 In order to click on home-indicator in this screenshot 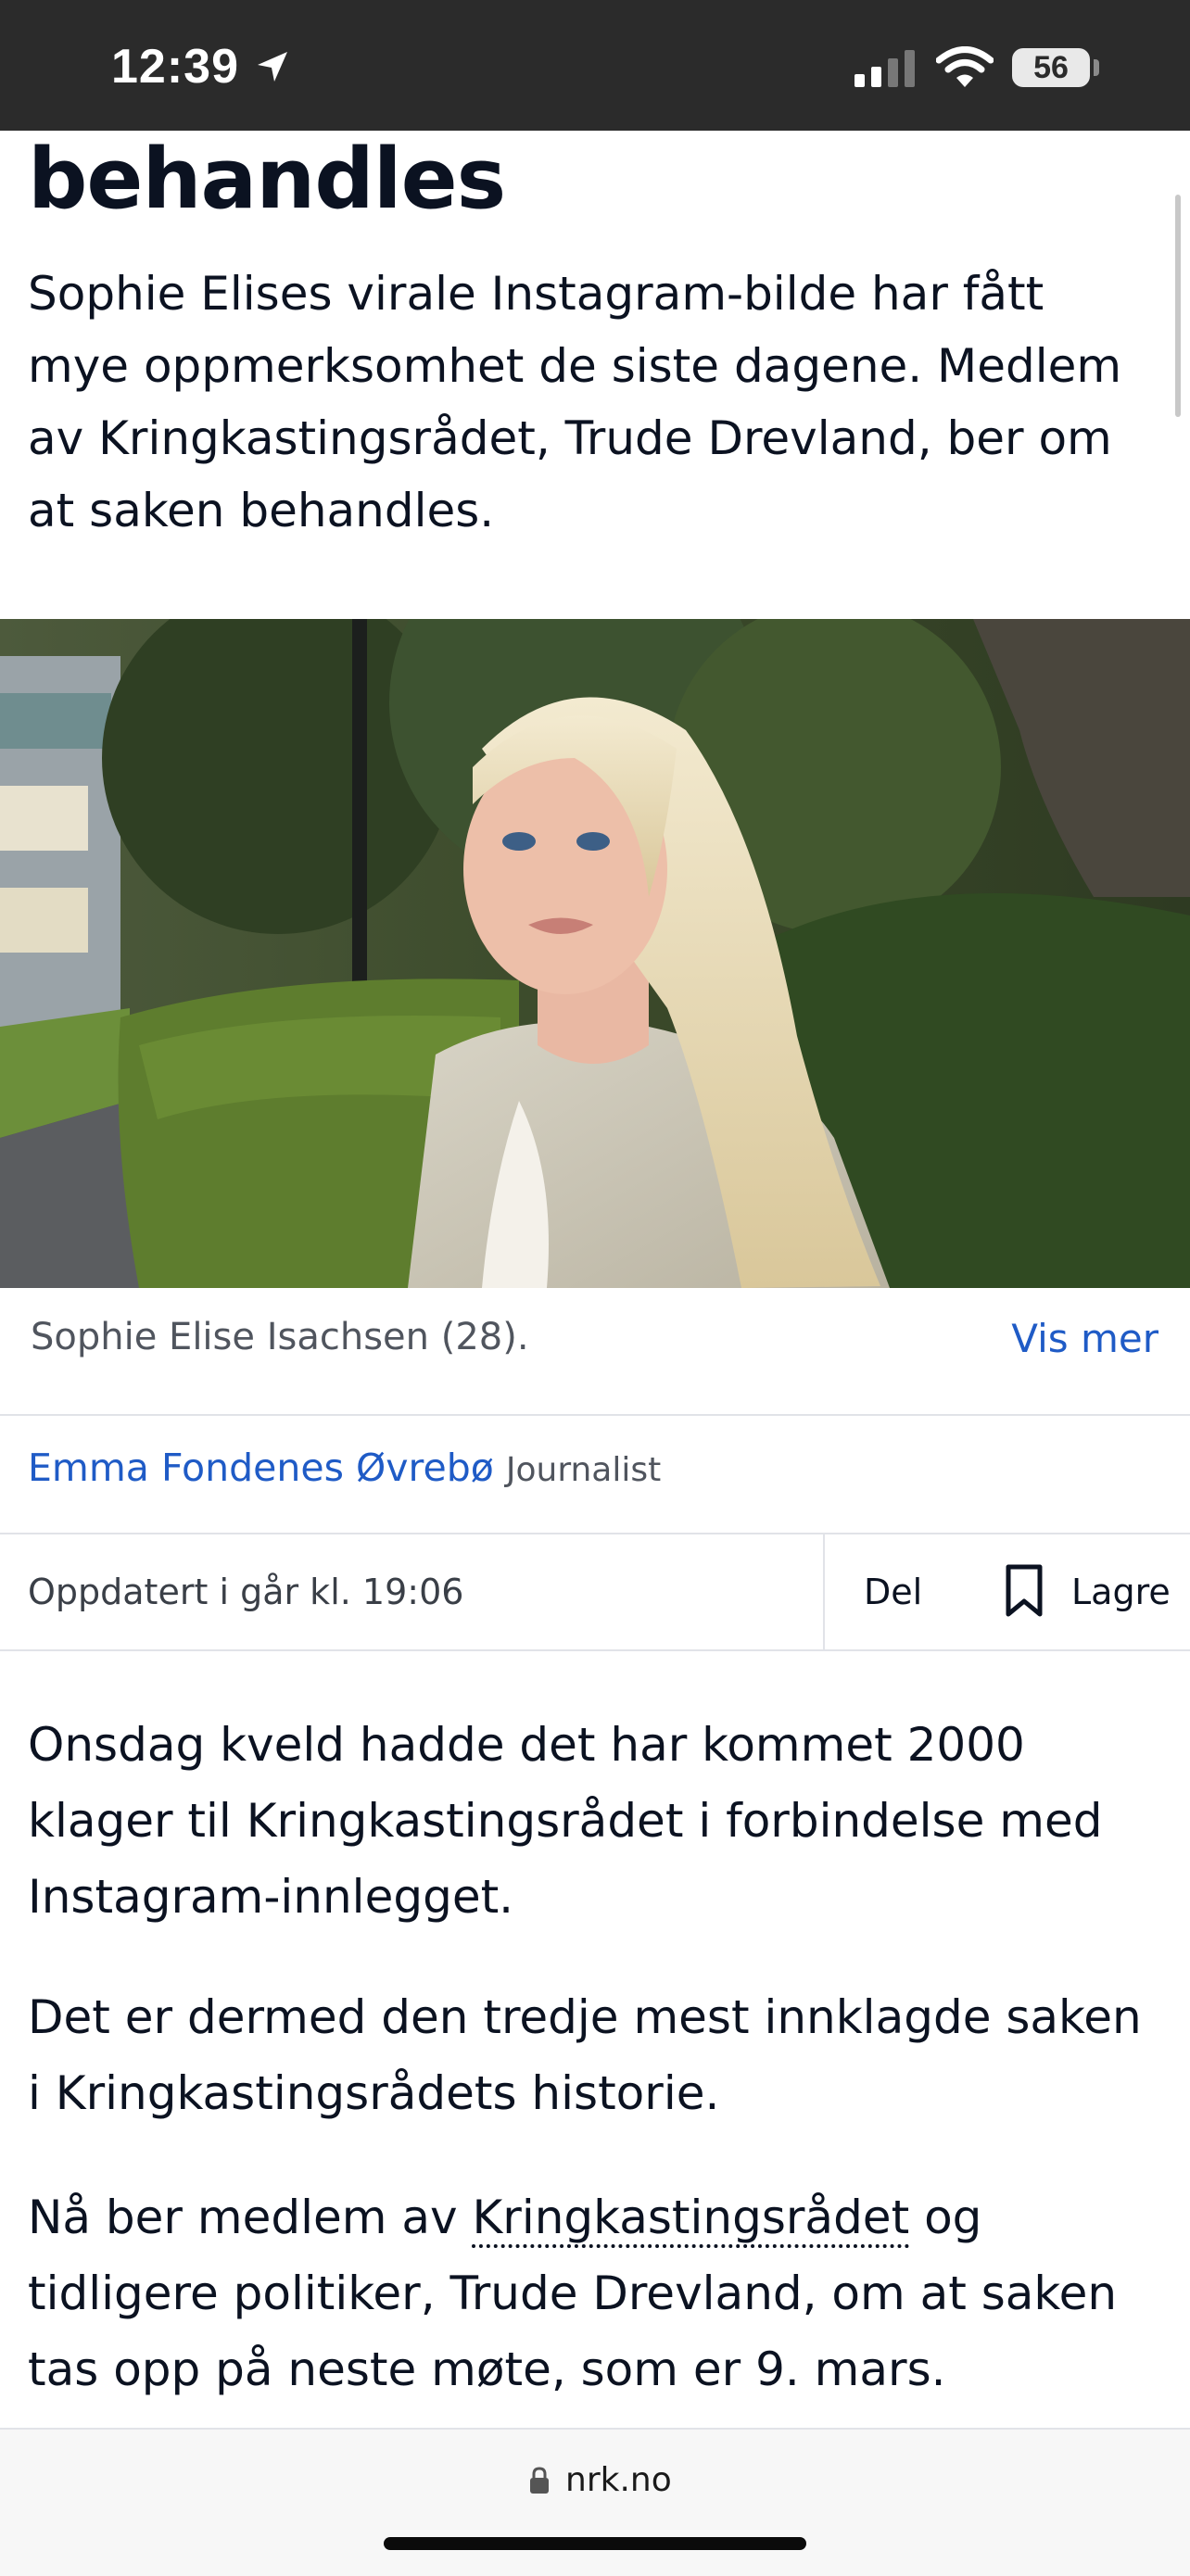, I will do `click(595, 2543)`.